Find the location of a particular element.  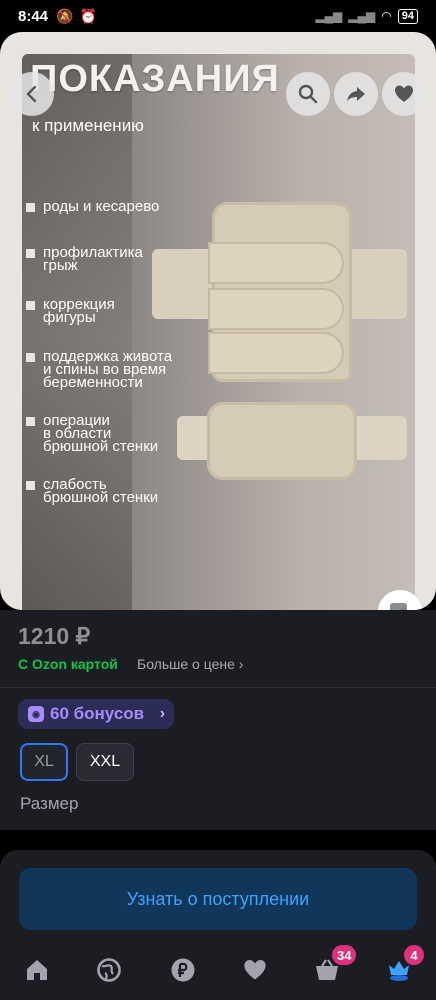

favorite-button is located at coordinates (404, 94).